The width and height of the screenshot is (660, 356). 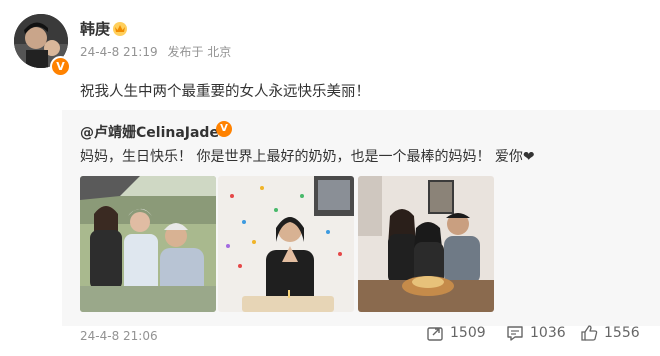 I want to click on like-count: 1556, so click(x=622, y=333).